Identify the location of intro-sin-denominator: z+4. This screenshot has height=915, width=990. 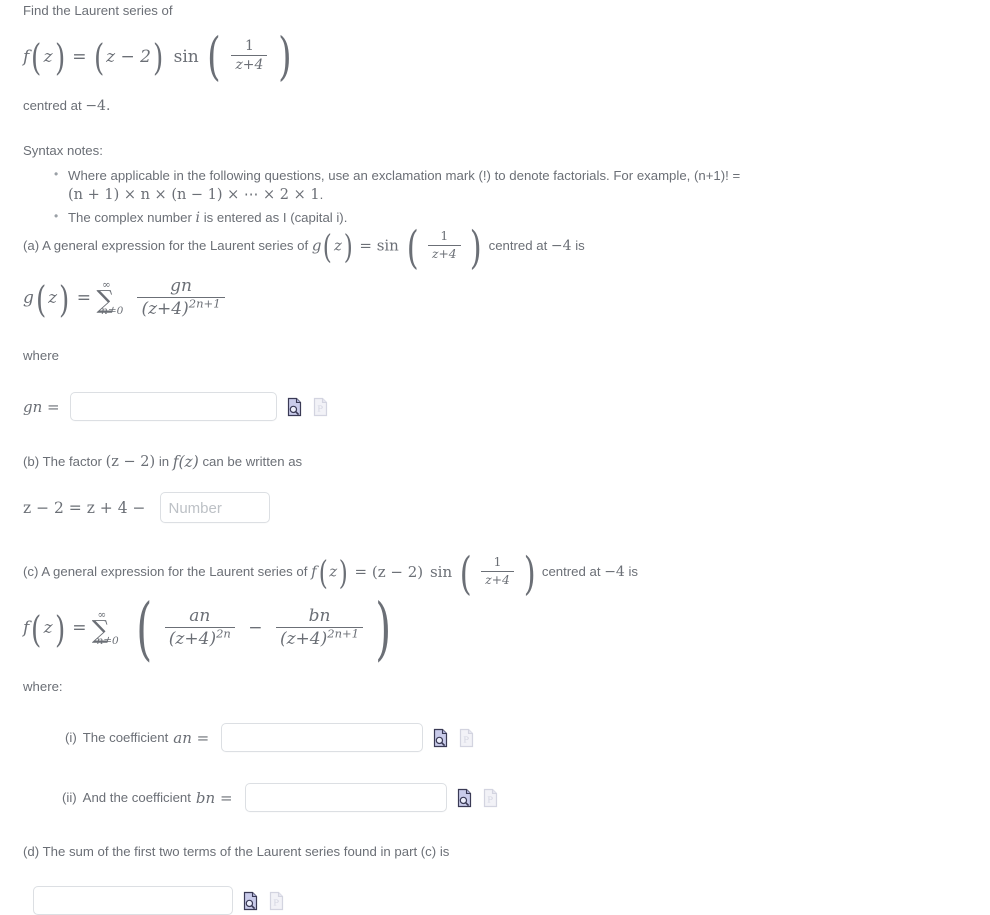
(249, 65).